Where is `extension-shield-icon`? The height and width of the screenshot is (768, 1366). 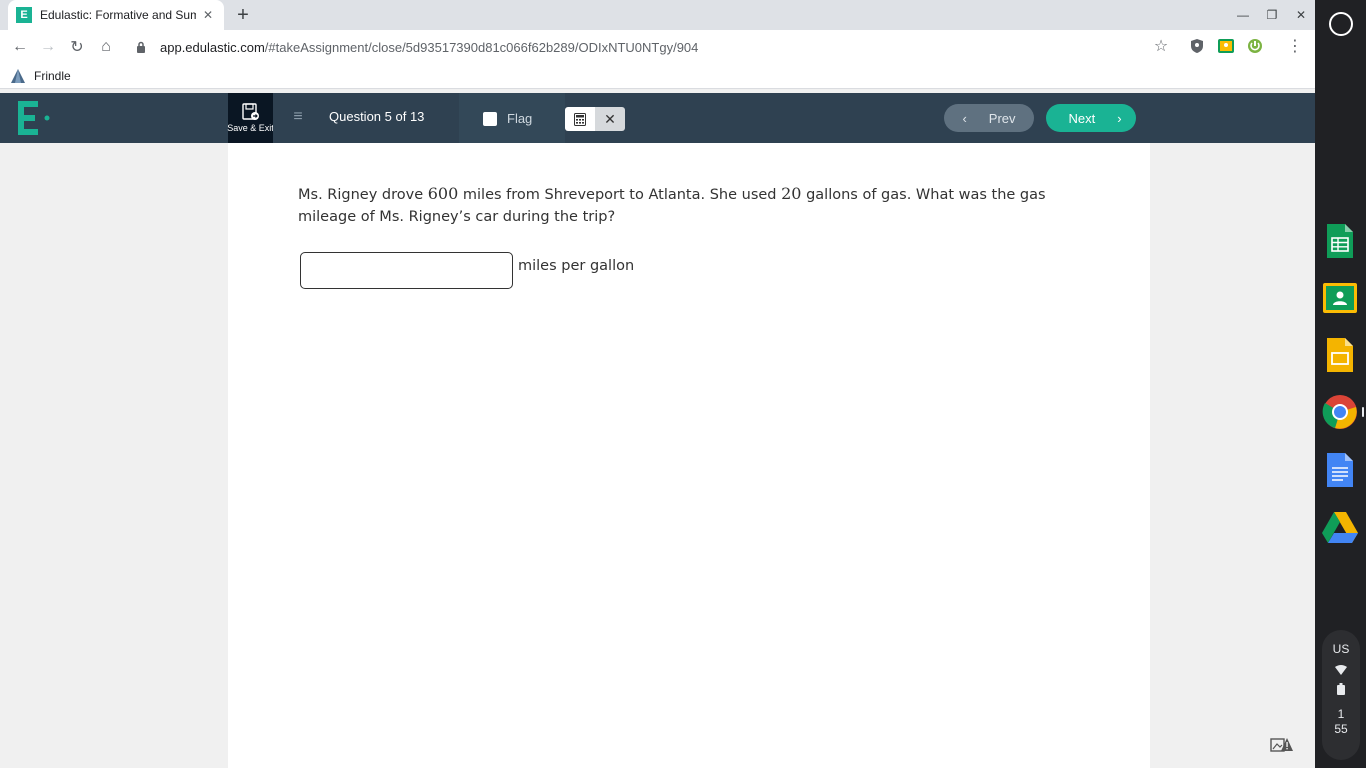
extension-shield-icon is located at coordinates (1197, 46).